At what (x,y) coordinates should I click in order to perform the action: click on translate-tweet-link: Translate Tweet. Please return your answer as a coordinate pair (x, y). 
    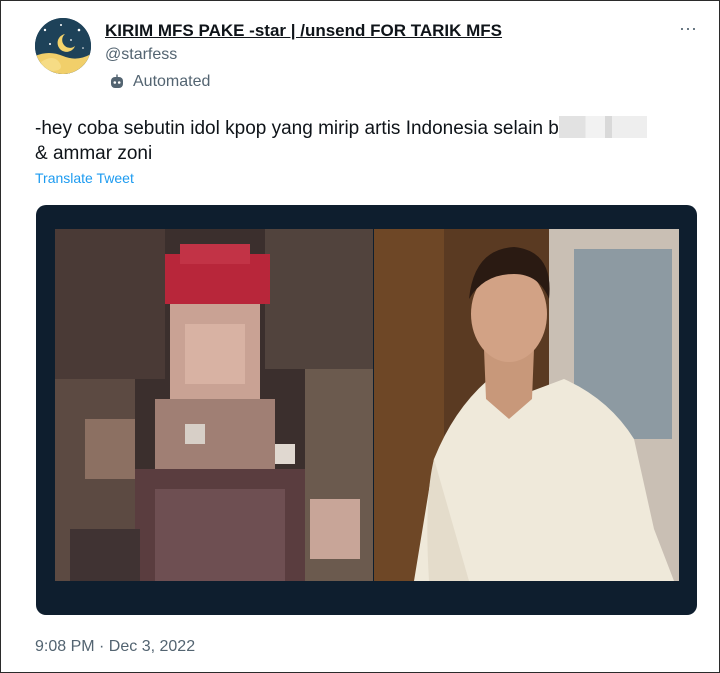
    Looking at the image, I should click on (84, 178).